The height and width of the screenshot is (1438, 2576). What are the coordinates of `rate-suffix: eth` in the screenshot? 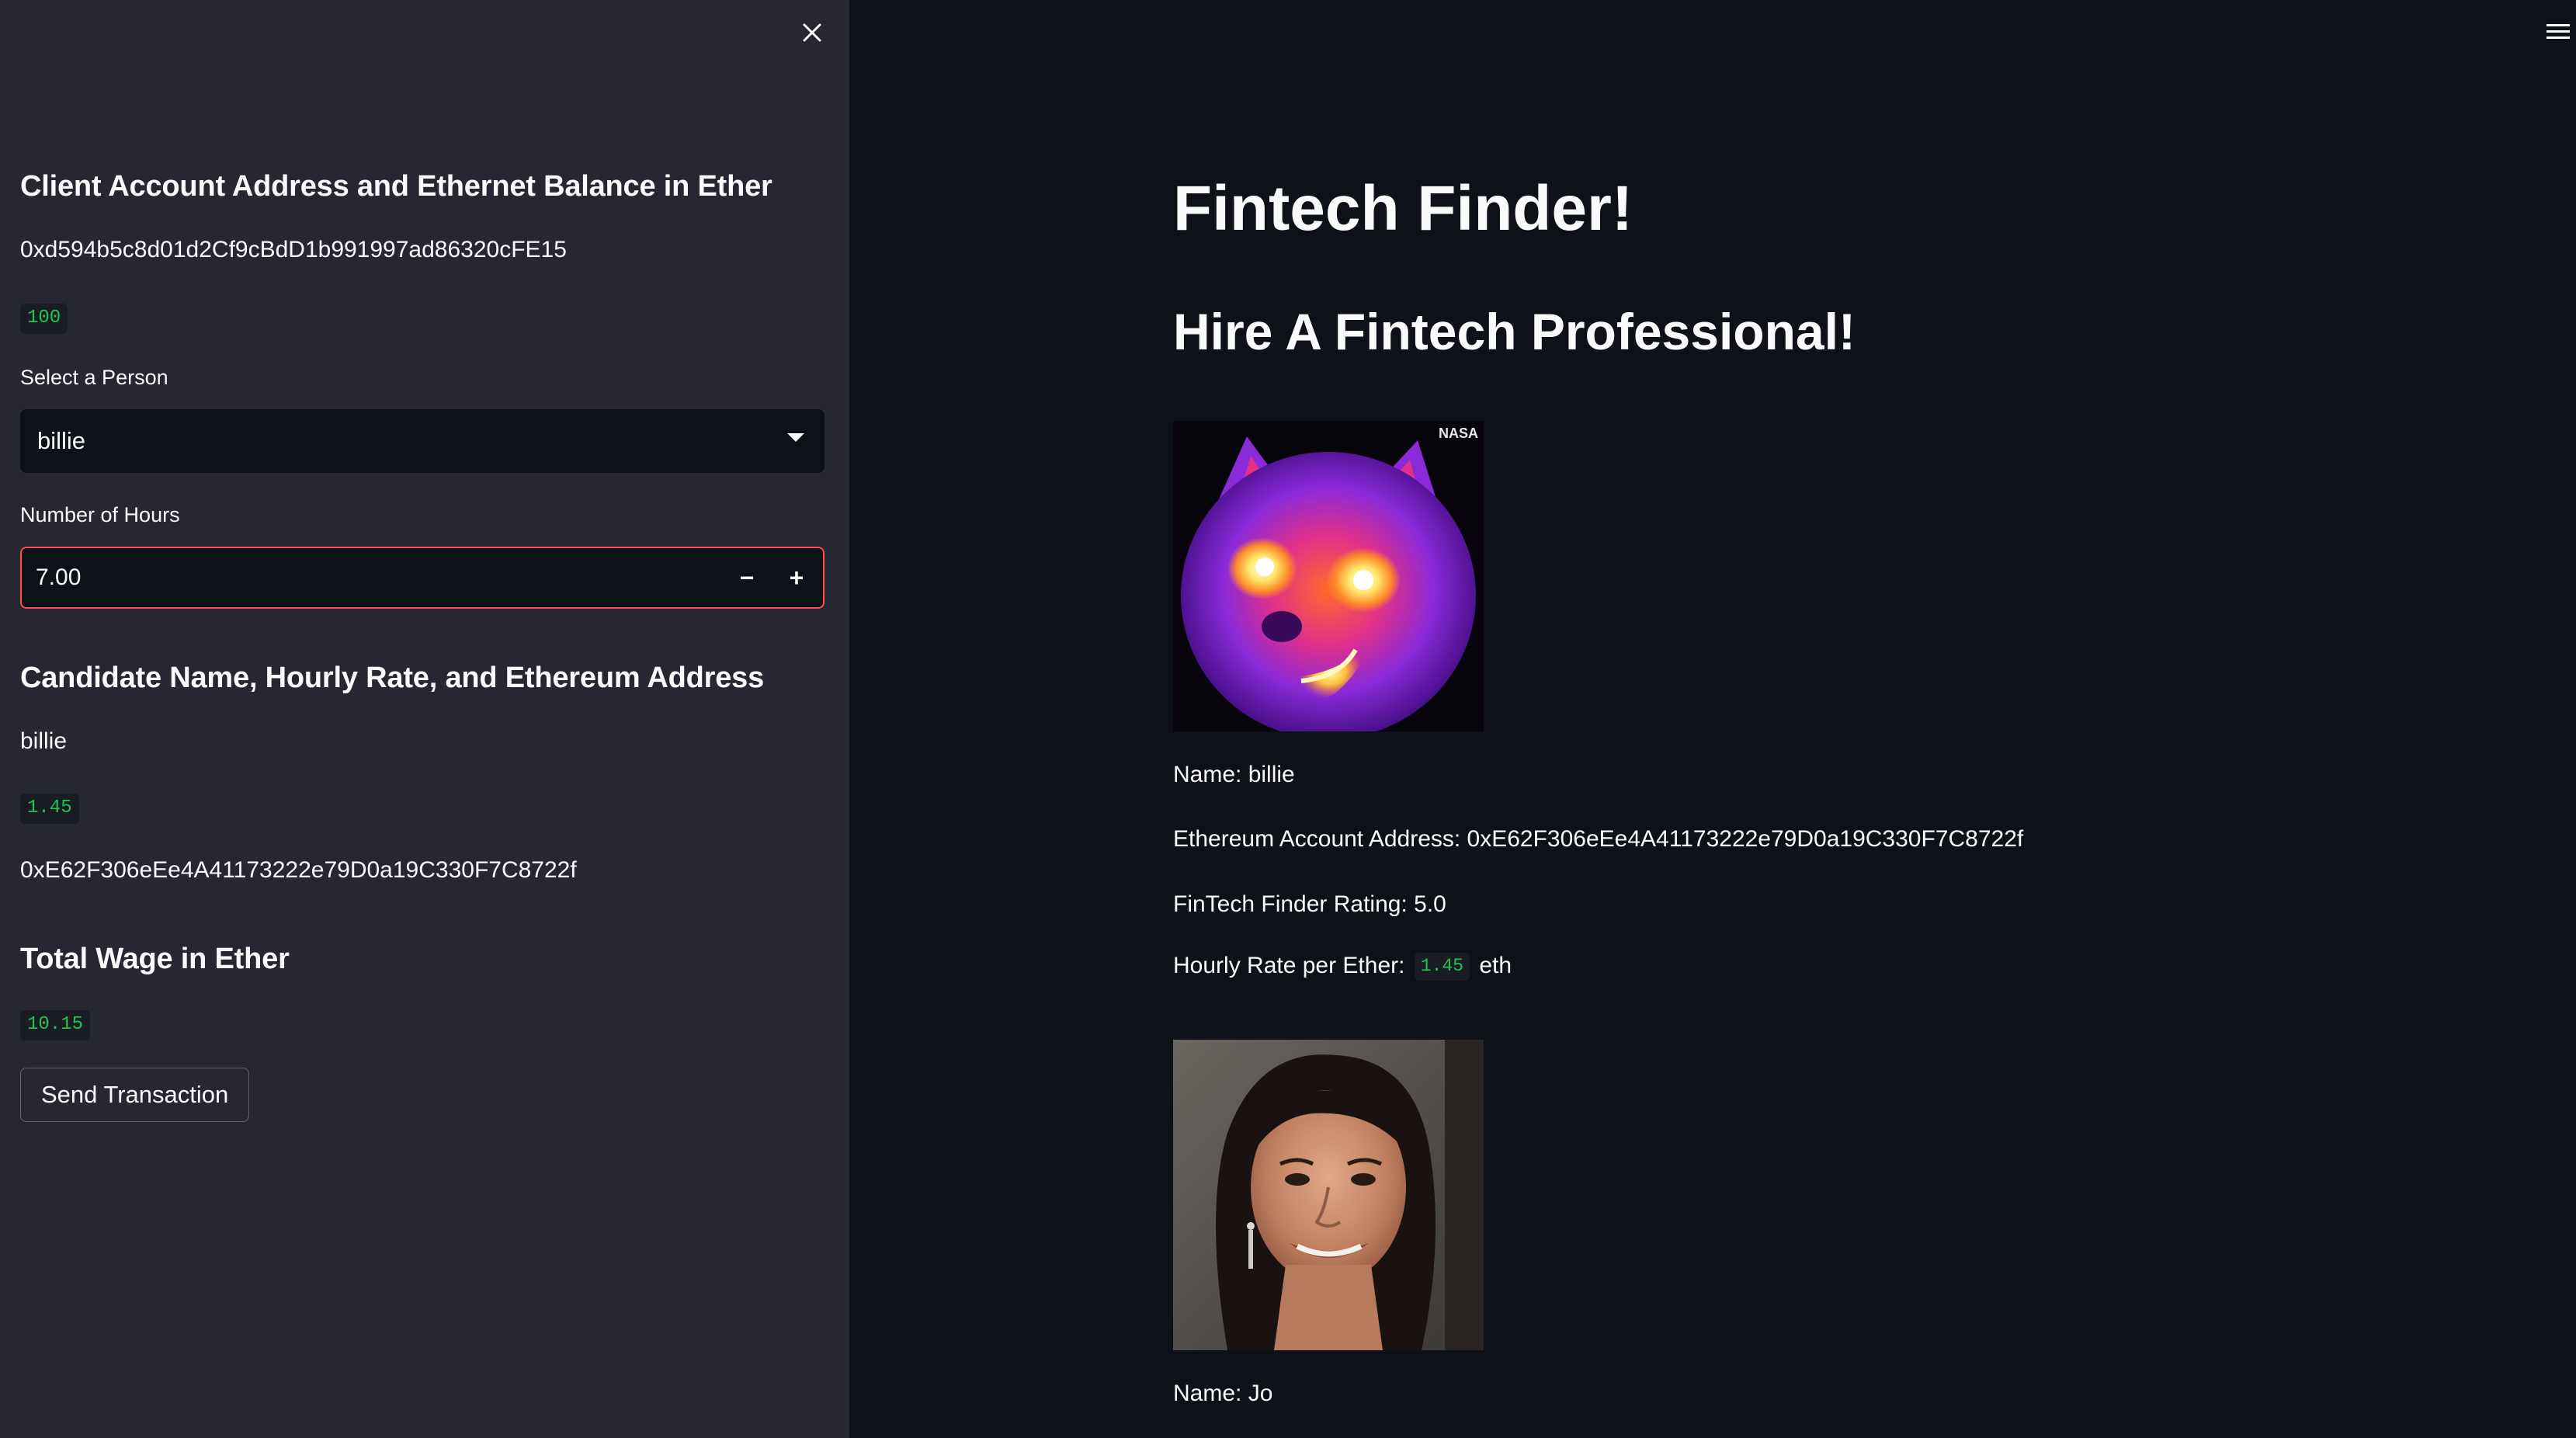 It's located at (1495, 965).